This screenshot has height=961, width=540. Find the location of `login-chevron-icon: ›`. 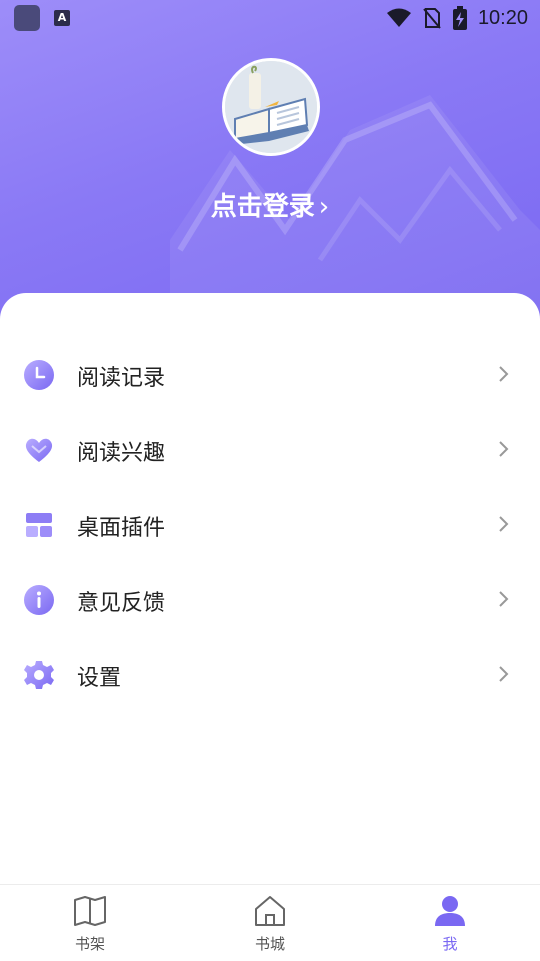

login-chevron-icon: › is located at coordinates (324, 207).